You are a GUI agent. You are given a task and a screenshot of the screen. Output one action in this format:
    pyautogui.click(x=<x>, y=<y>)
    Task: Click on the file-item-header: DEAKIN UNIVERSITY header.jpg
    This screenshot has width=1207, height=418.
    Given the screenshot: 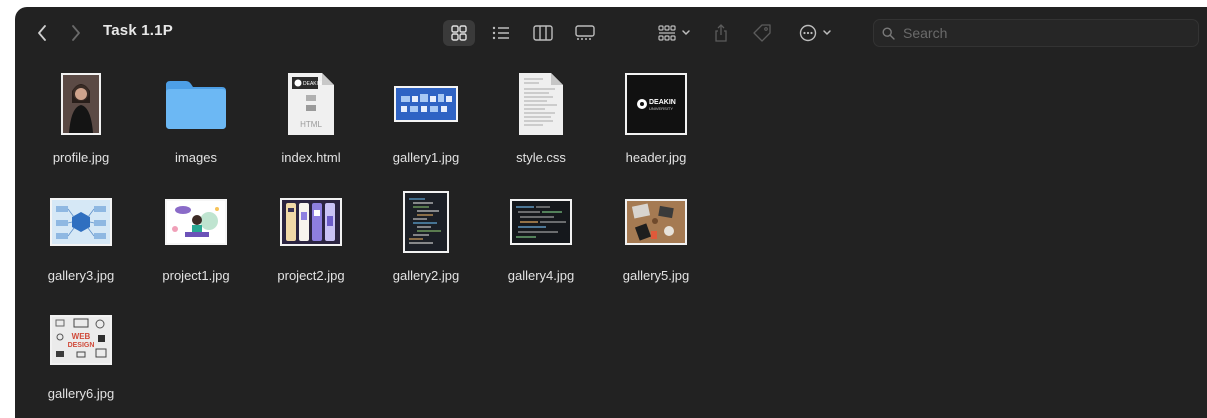 What is the action you would take?
    pyautogui.click(x=656, y=121)
    